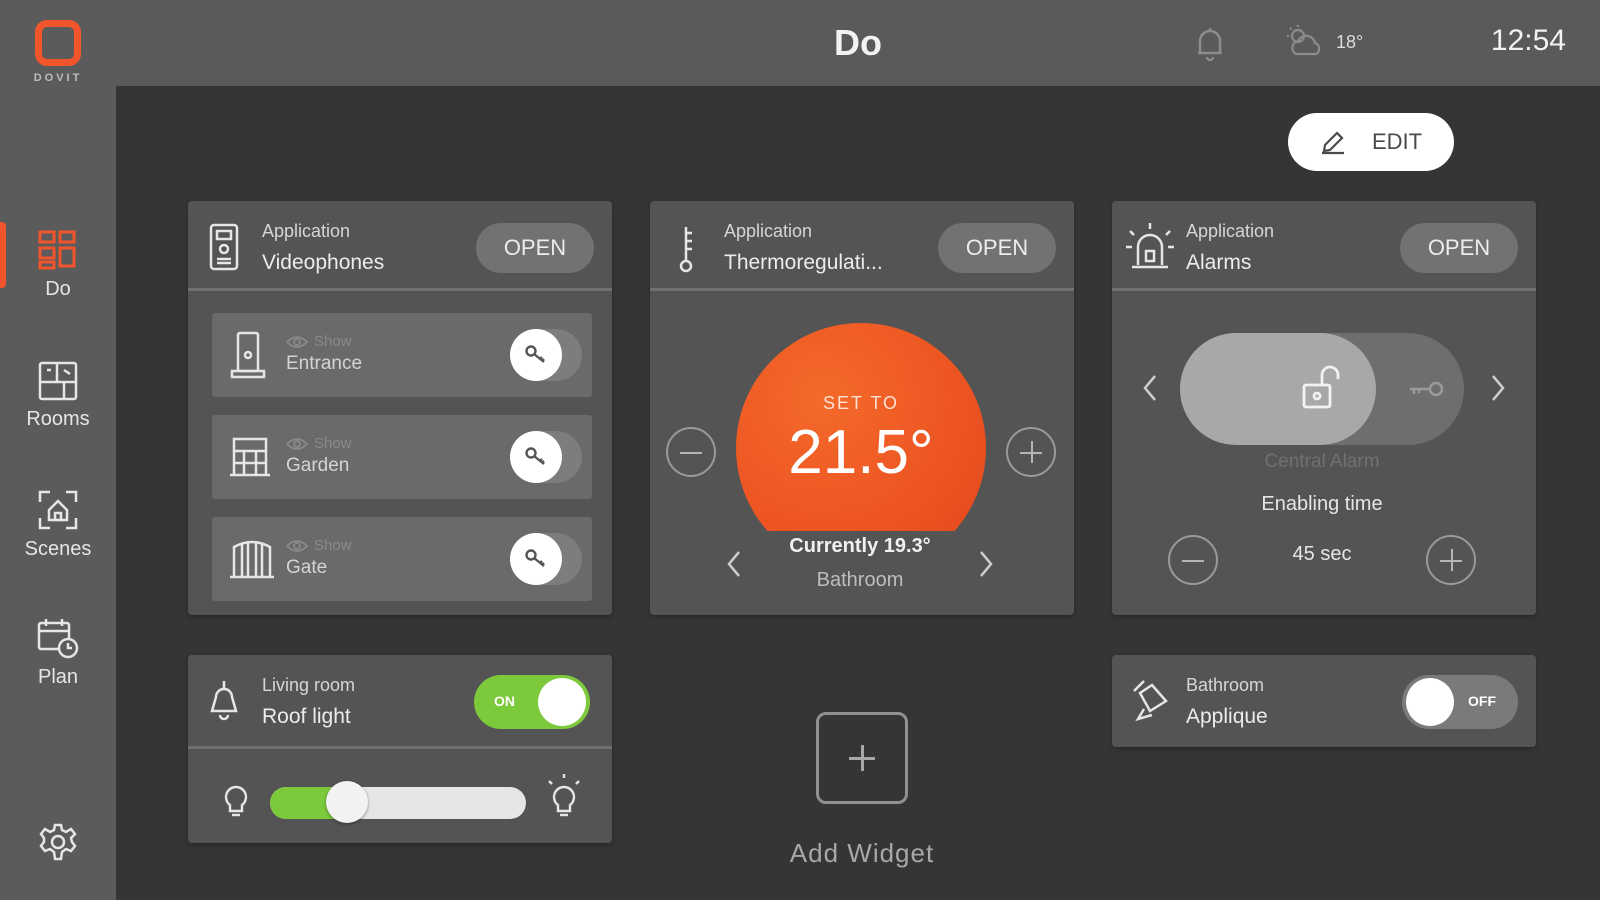  What do you see at coordinates (58, 450) in the screenshot?
I see `sidebar: DOVIT Do Rooms Scenes Plan` at bounding box center [58, 450].